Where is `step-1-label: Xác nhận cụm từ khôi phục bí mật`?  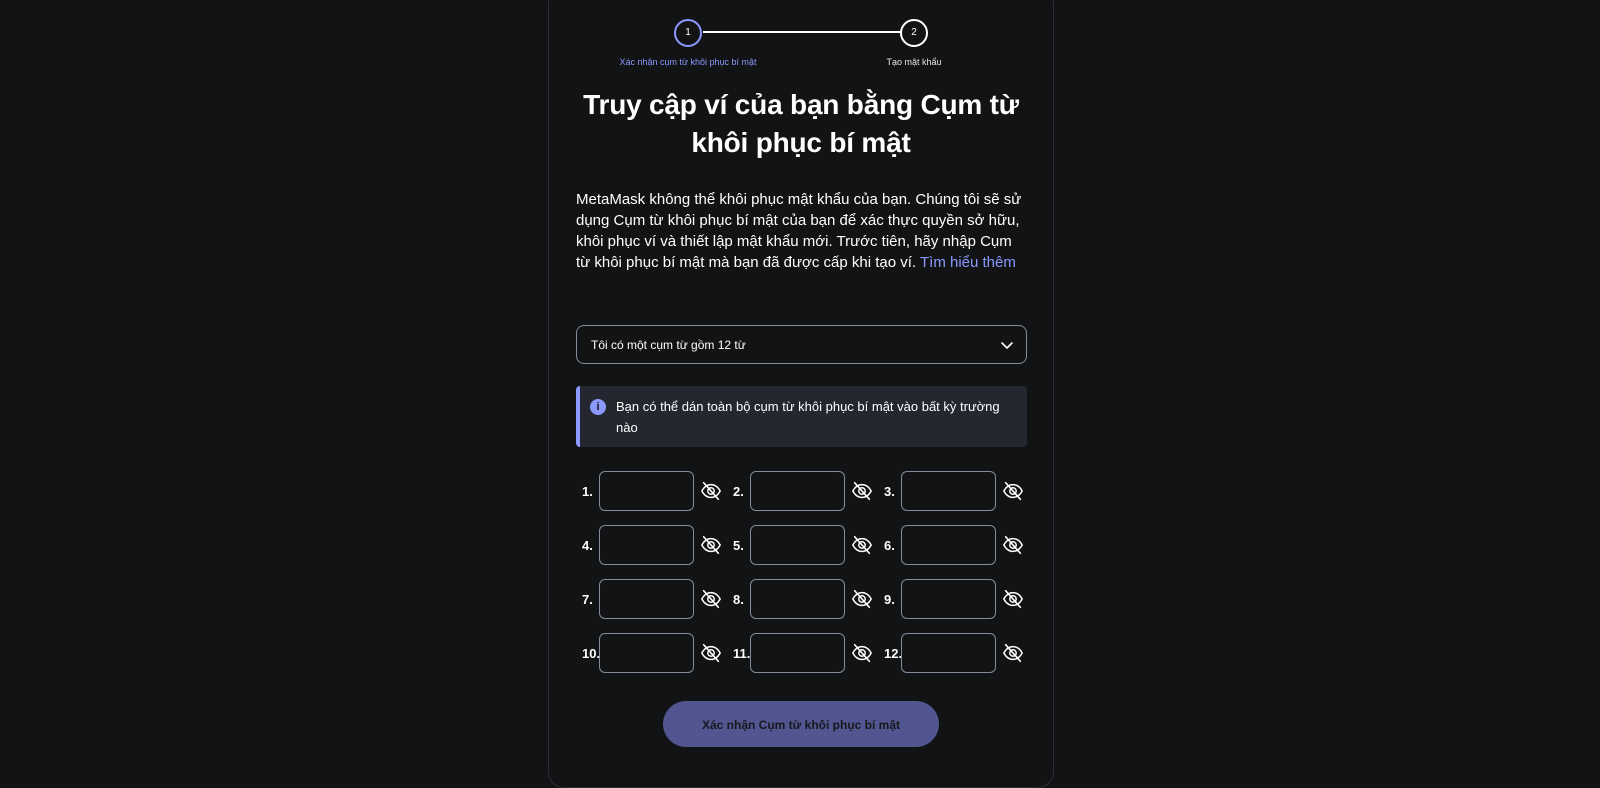 step-1-label: Xác nhận cụm từ khôi phục bí mật is located at coordinates (688, 62).